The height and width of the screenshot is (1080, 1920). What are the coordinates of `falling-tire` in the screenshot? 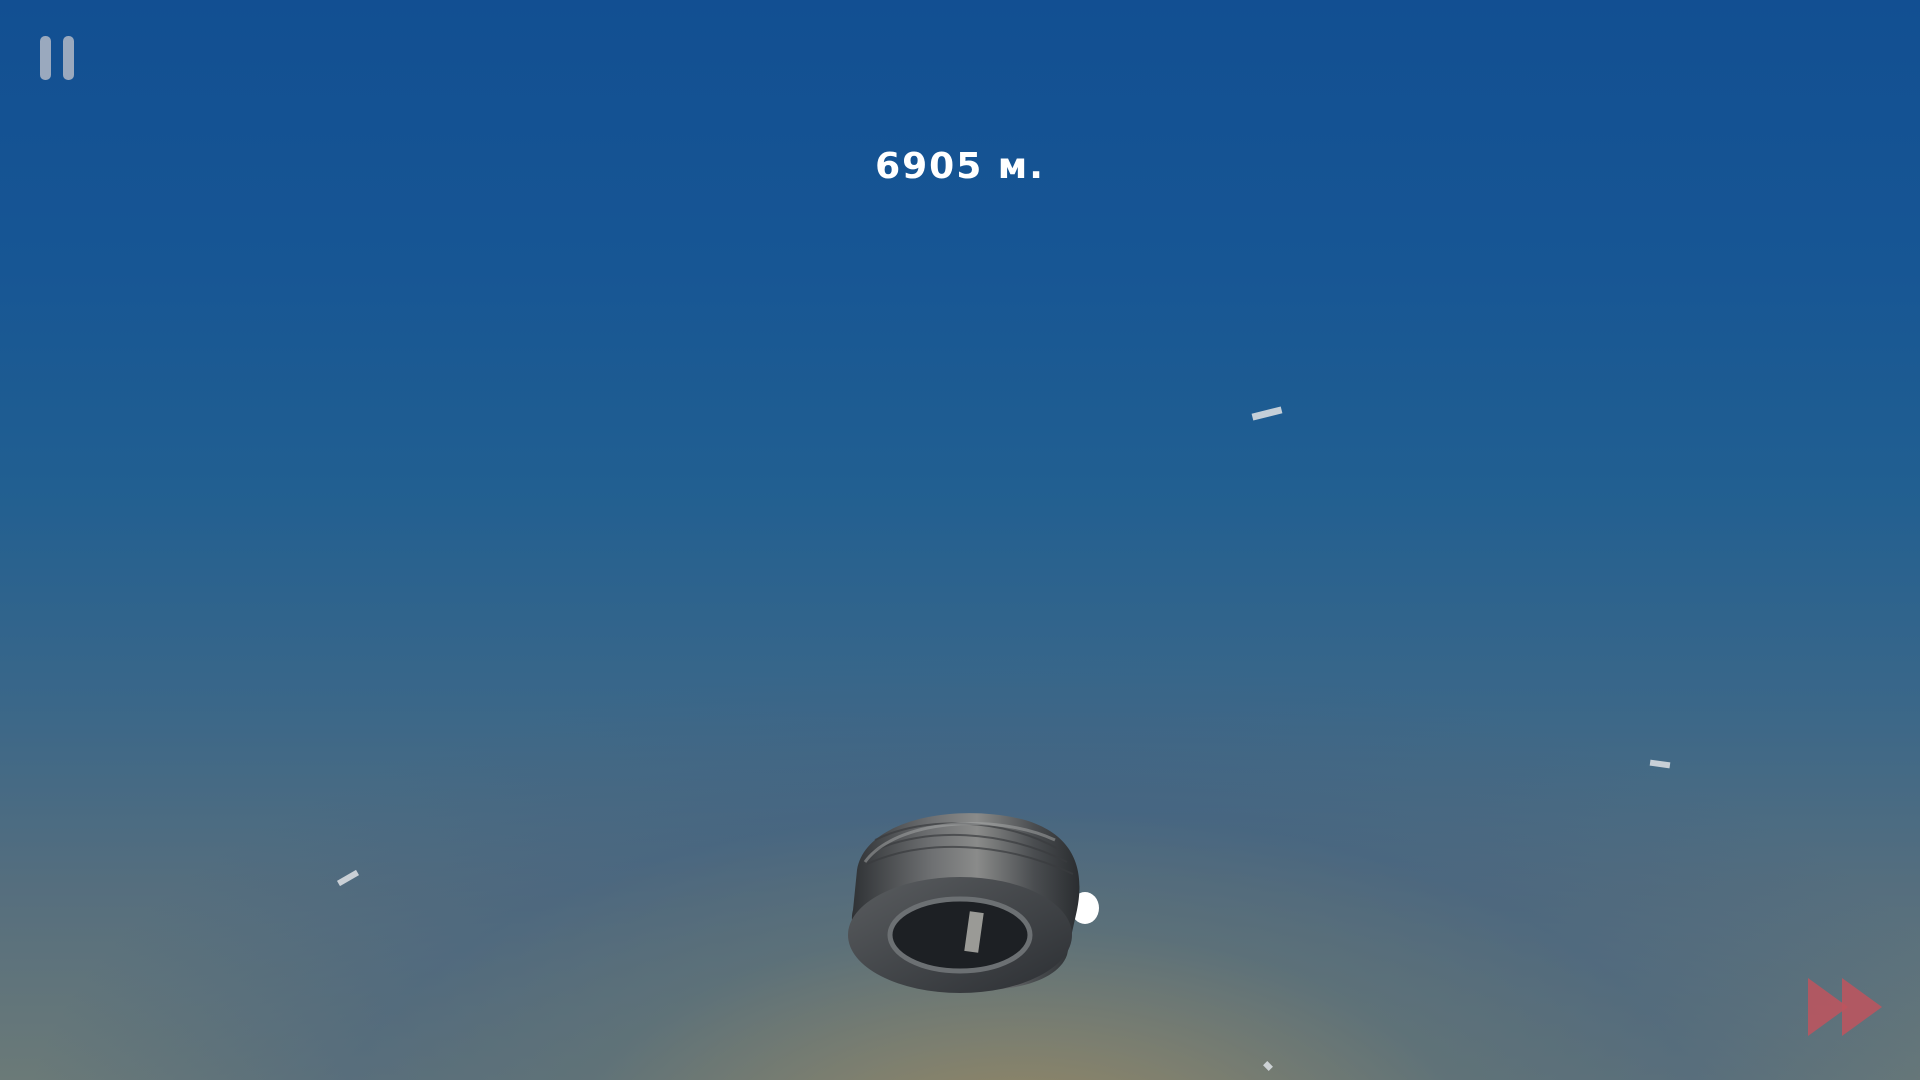 It's located at (973, 903).